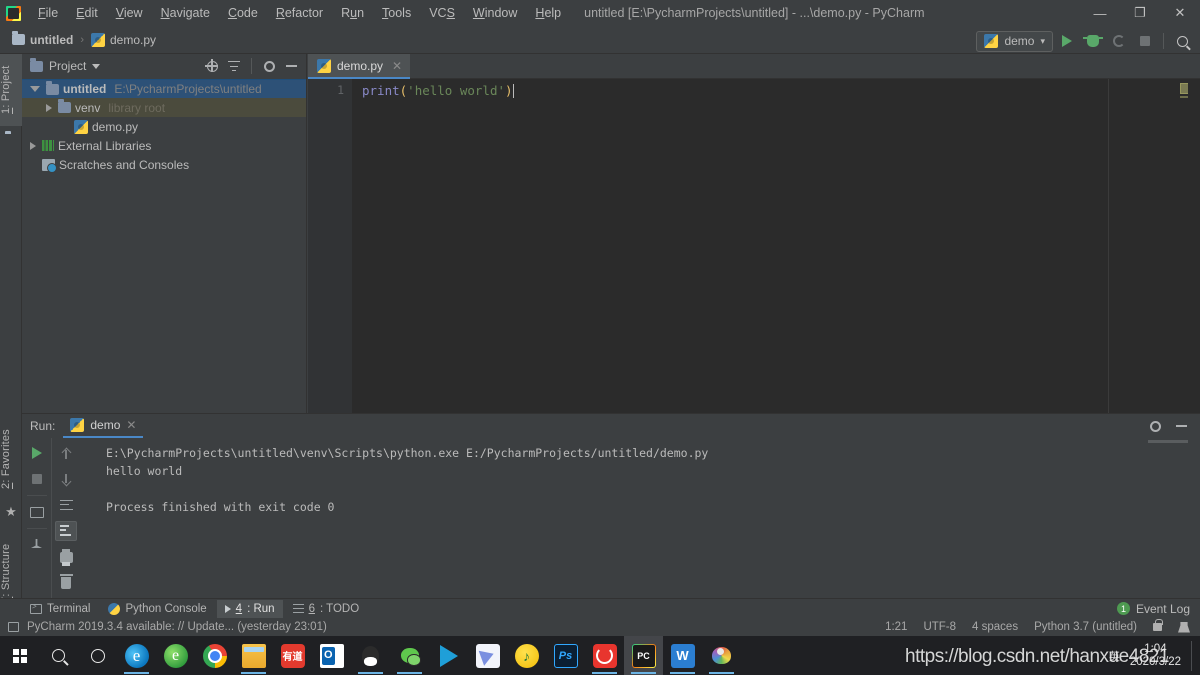 Image resolution: width=1200 pixels, height=675 pixels. What do you see at coordinates (36, 495) in the screenshot?
I see `divider` at bounding box center [36, 495].